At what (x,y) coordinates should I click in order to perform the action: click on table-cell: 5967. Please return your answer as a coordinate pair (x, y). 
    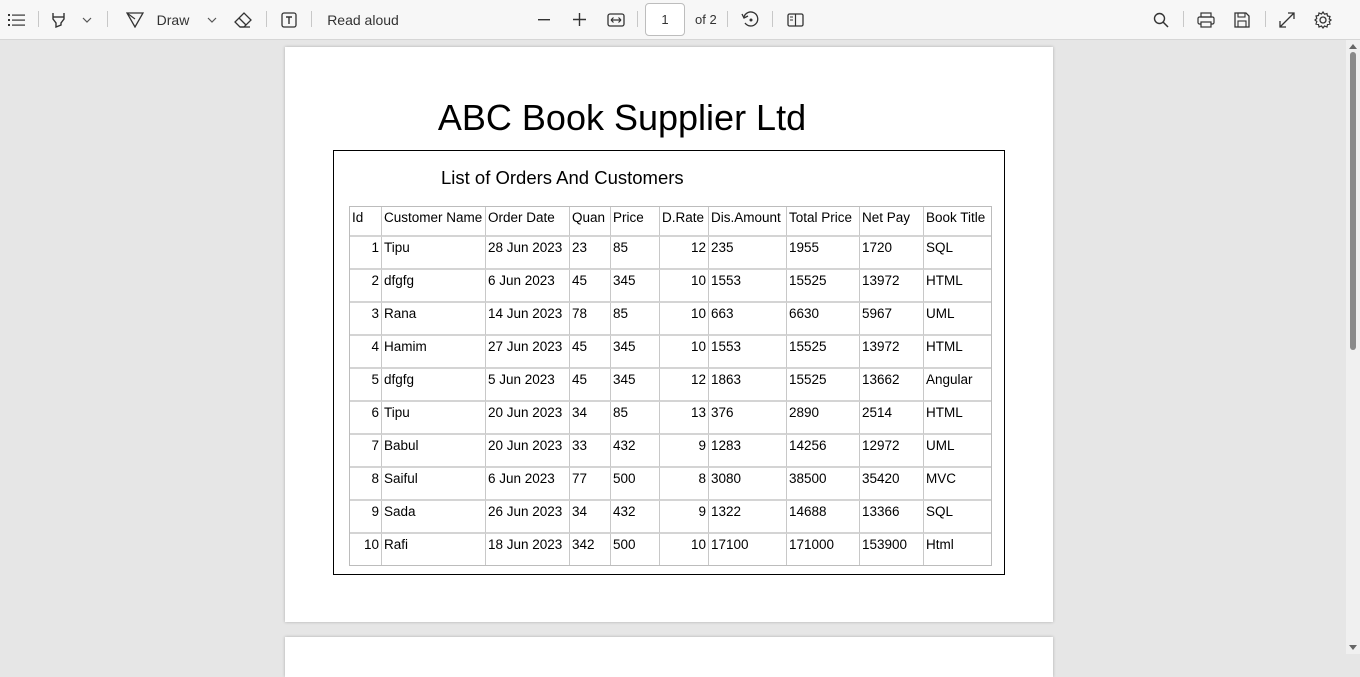
    Looking at the image, I should click on (892, 319).